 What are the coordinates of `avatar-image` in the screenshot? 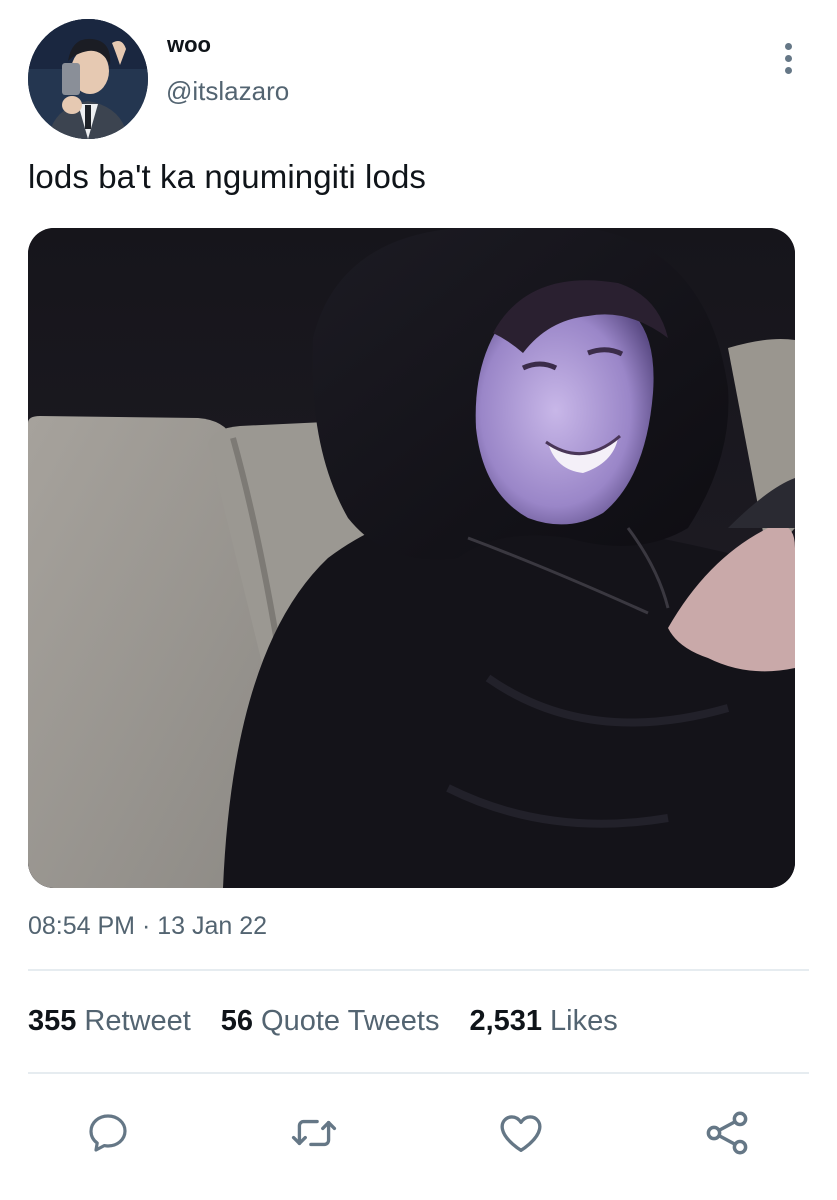 It's located at (88, 79).